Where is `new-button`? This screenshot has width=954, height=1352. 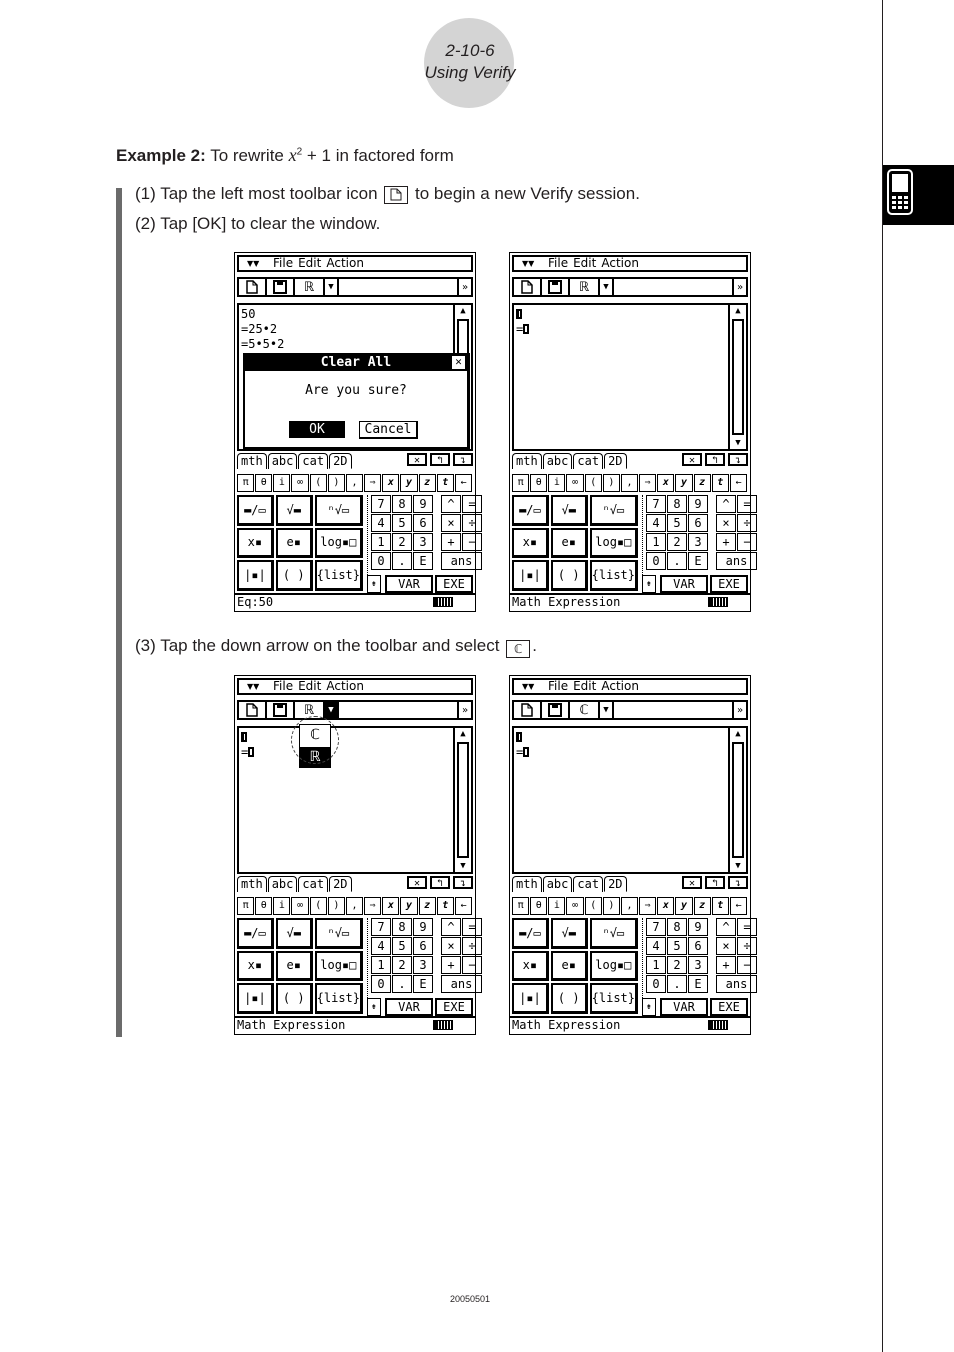
new-button is located at coordinates (526, 710).